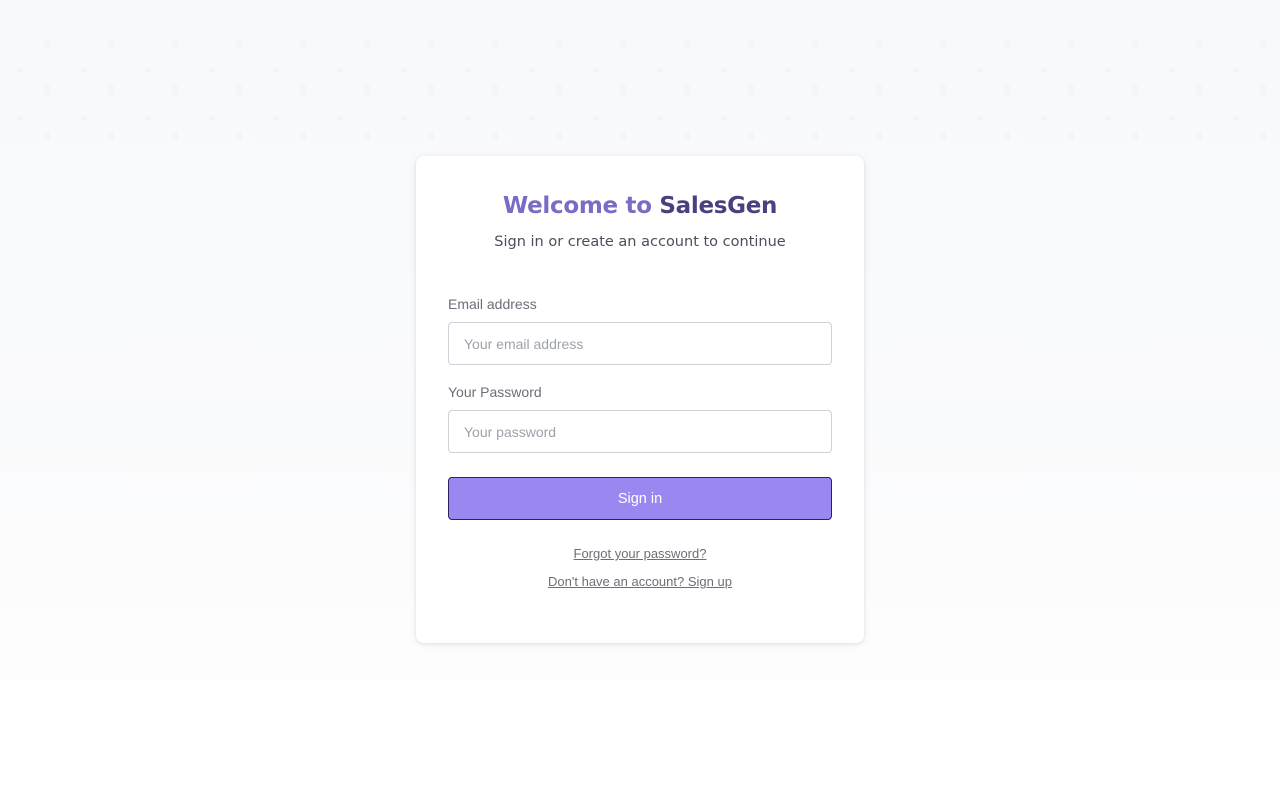 The height and width of the screenshot is (800, 1280). I want to click on forgot-password-link: Forgot your password?, so click(640, 554).